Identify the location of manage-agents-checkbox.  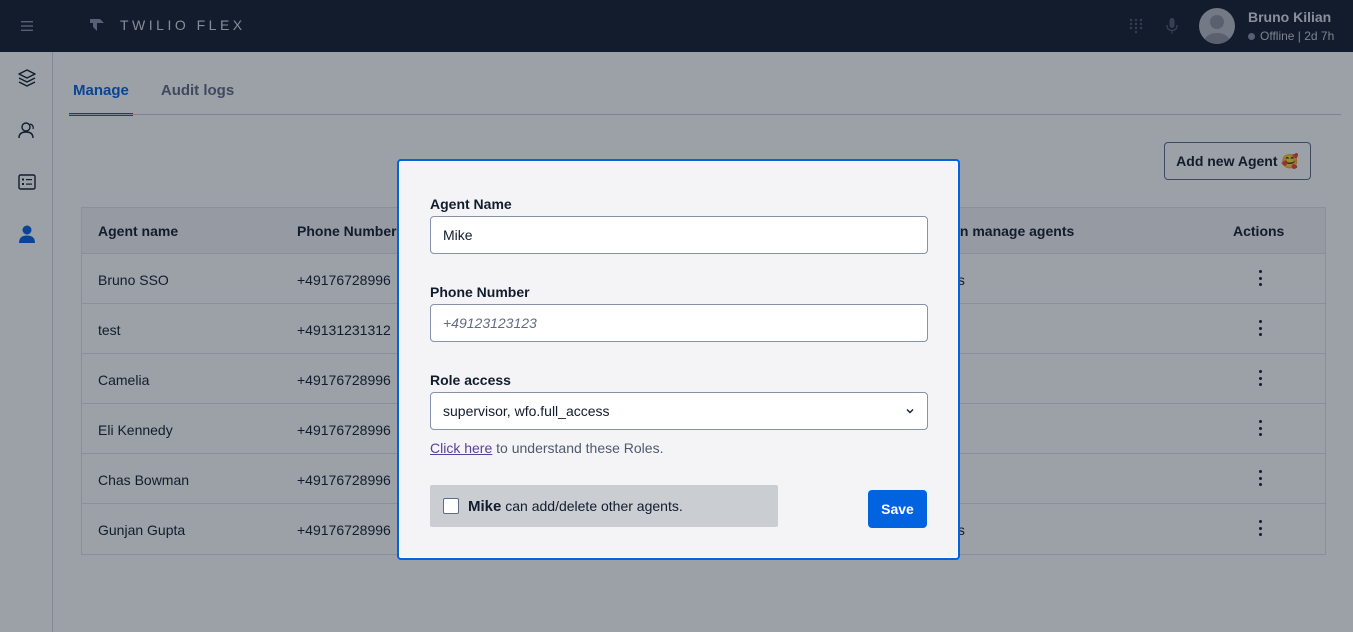
(451, 506).